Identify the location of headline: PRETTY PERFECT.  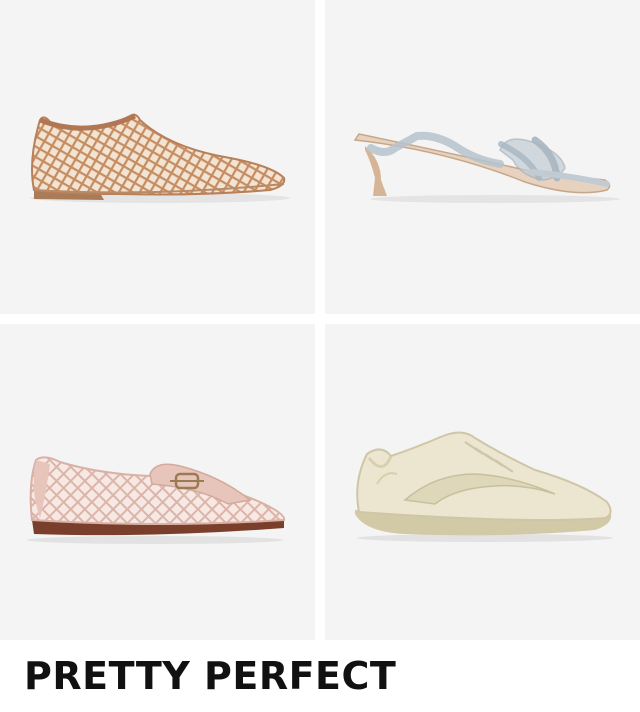
(210, 676).